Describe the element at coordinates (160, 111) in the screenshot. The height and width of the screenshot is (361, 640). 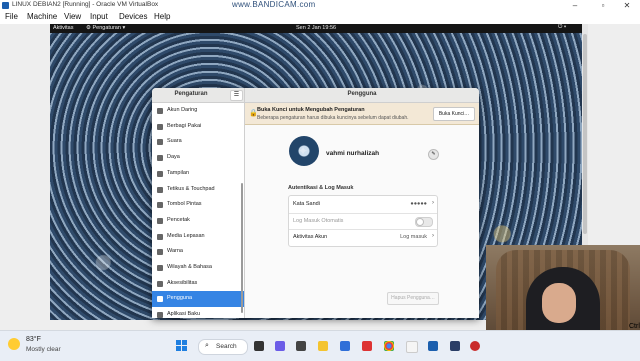
I see `cloud-icon` at that location.